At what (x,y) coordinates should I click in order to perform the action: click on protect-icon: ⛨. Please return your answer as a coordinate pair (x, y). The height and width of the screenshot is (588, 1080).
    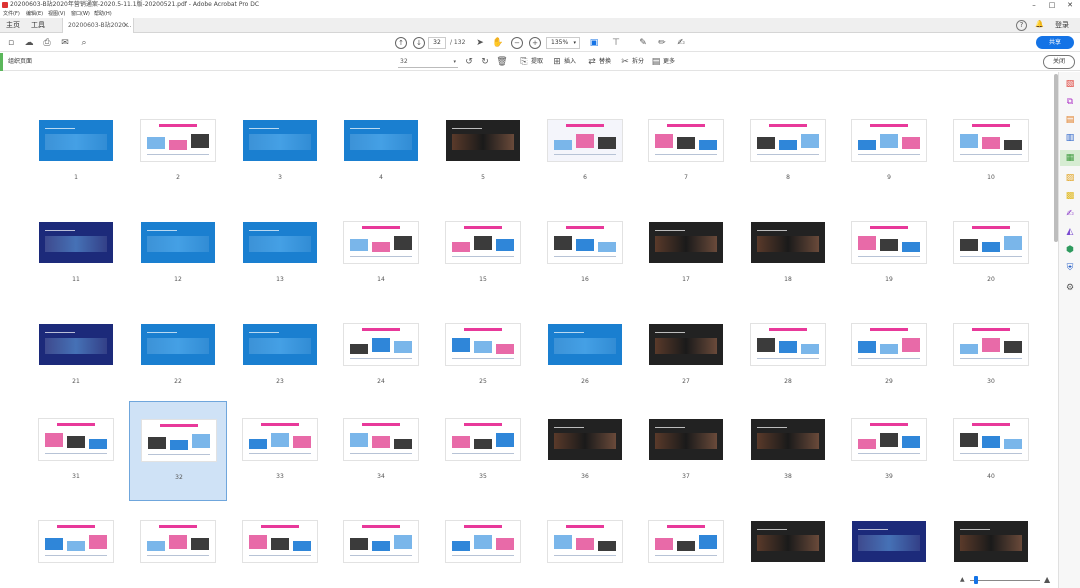
    Looking at the image, I should click on (1070, 268).